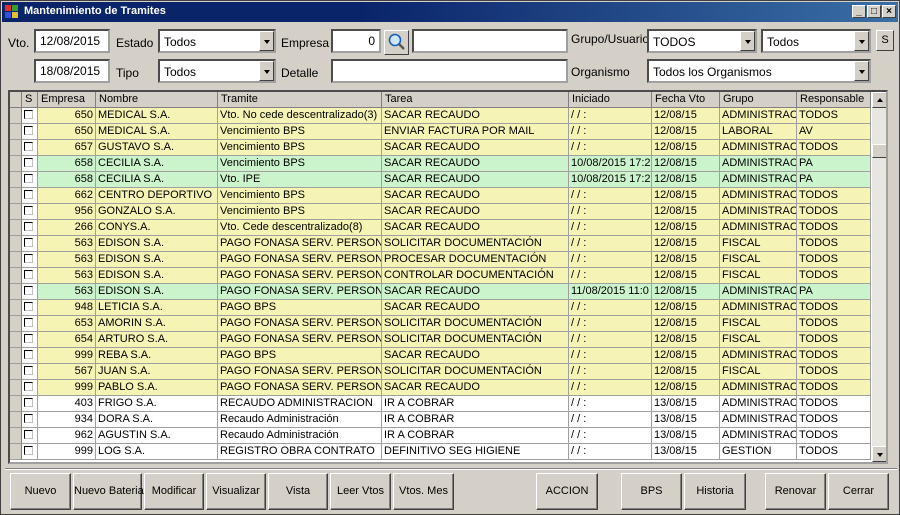 The height and width of the screenshot is (515, 900). I want to click on empresa-name-field, so click(490, 41).